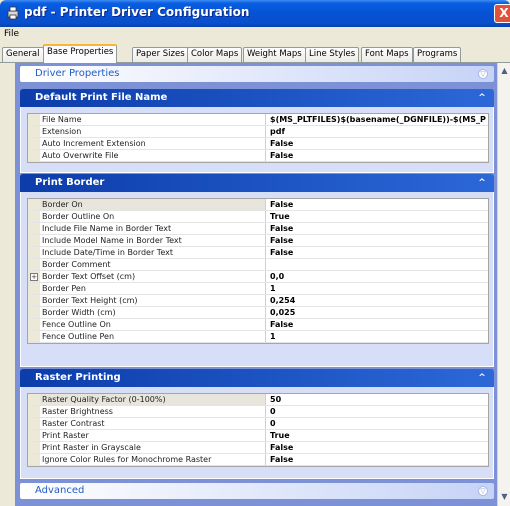  What do you see at coordinates (80, 53) in the screenshot?
I see `tab-base-properties: Base Properties` at bounding box center [80, 53].